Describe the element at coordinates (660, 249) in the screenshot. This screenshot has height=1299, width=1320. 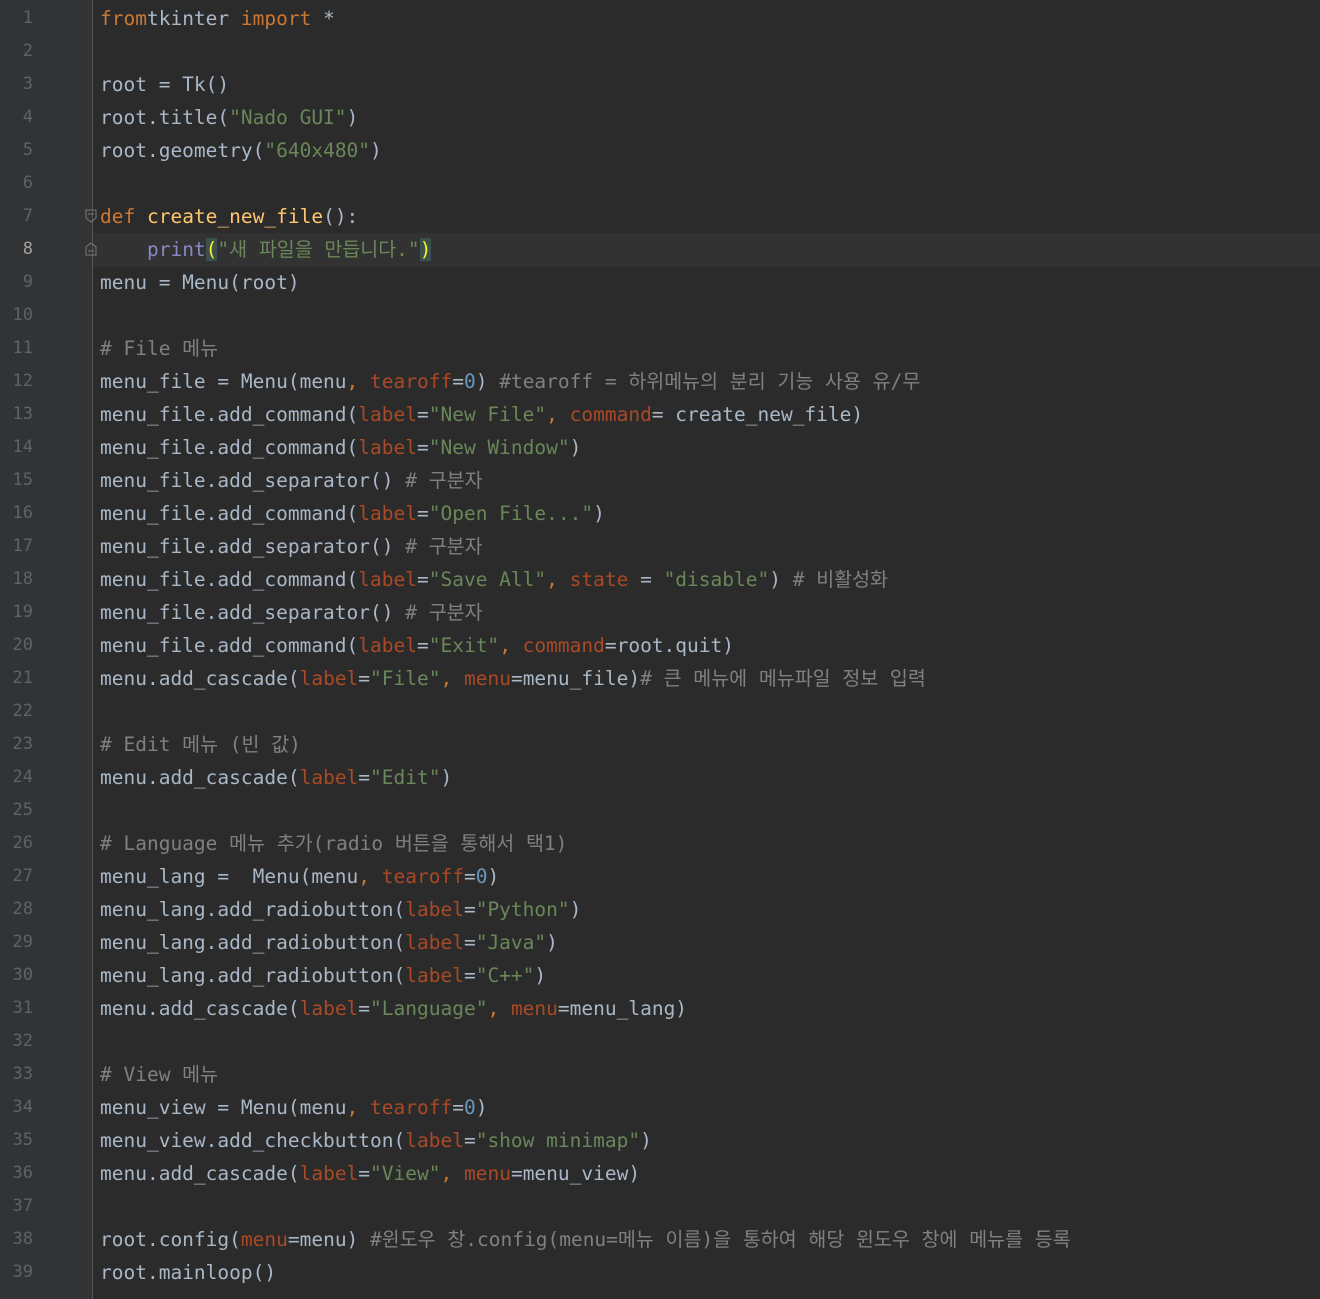
I see `code-line: 8 print("새 파일을 만듭니다.")` at that location.